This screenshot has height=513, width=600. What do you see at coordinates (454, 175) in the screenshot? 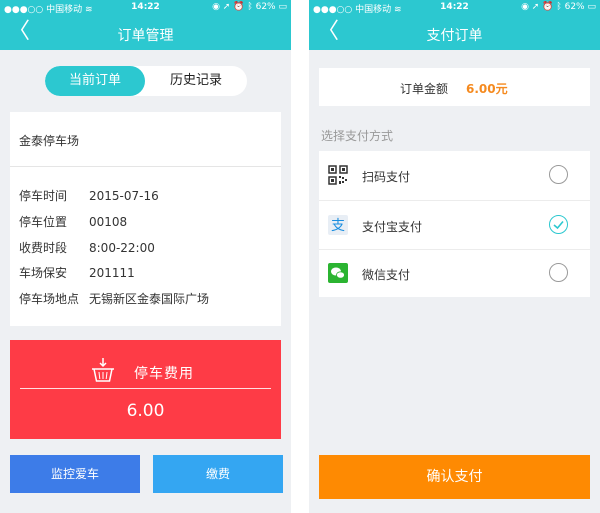
I see `payment-option-qr: 扫码支付` at bounding box center [454, 175].